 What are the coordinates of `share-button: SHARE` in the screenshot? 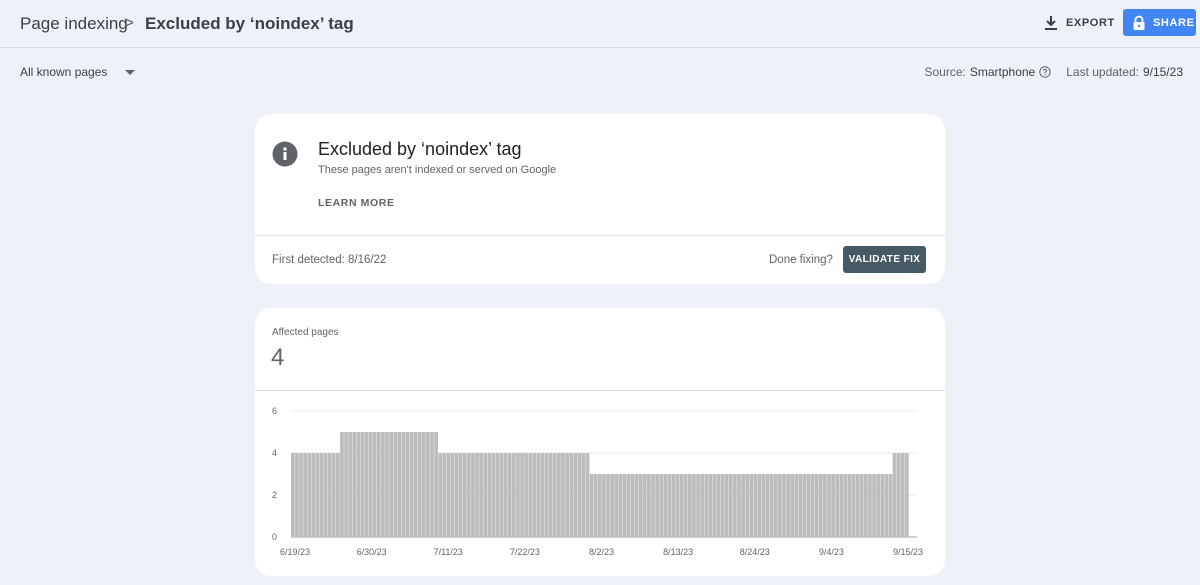 It's located at (1159, 22).